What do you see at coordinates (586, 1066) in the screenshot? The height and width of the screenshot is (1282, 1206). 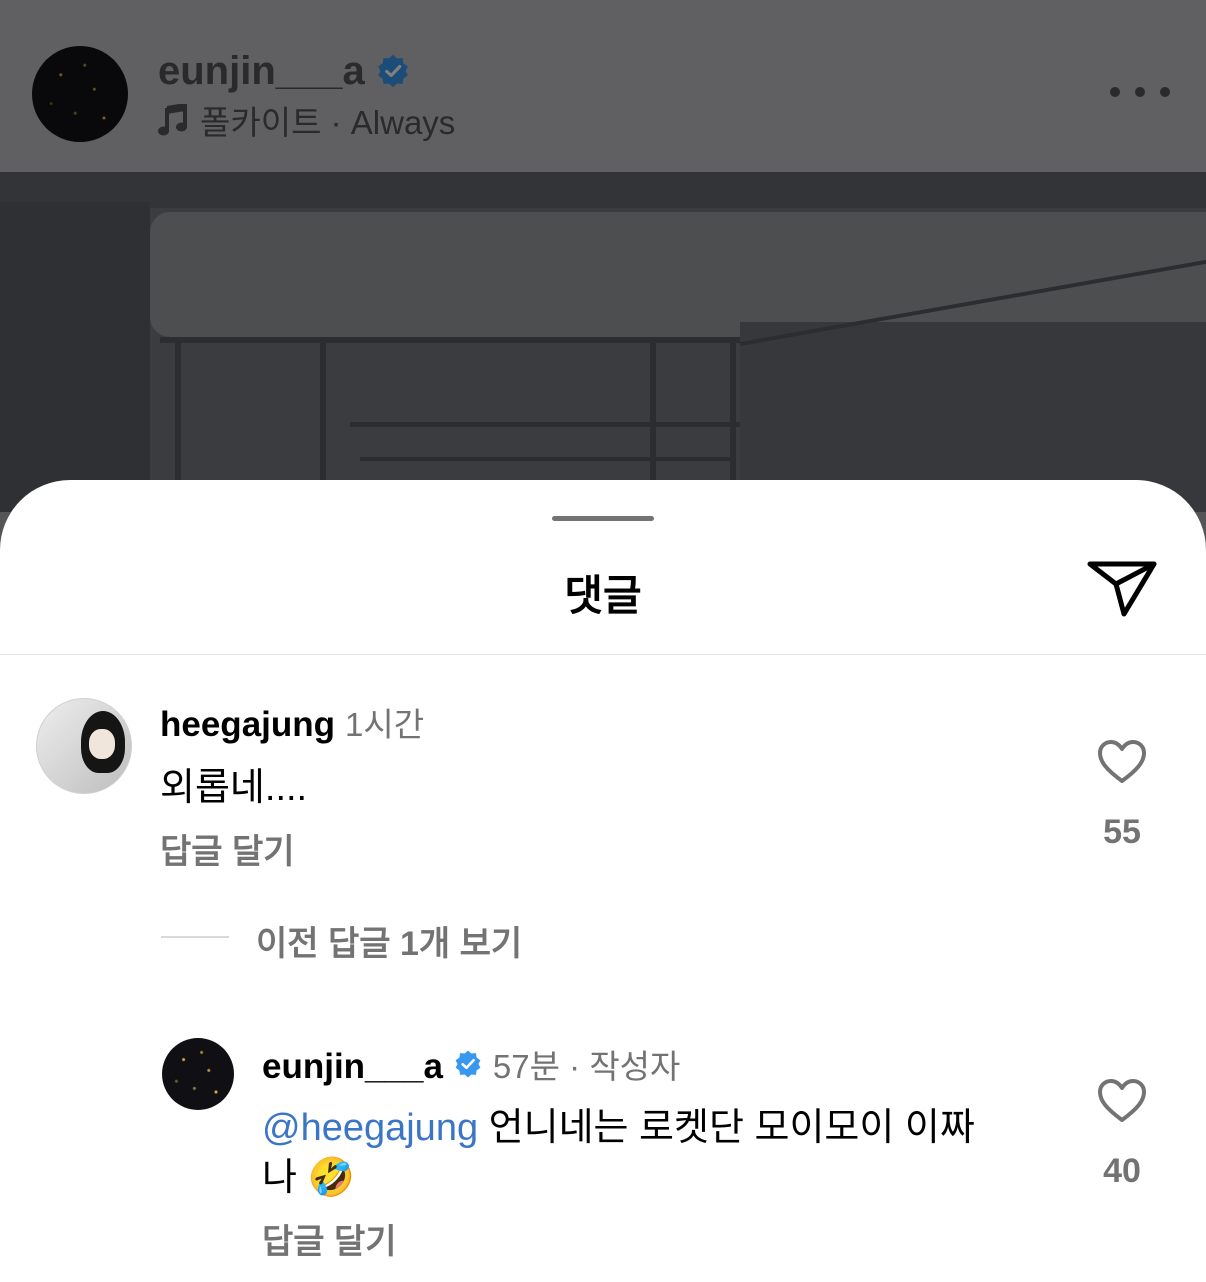 I see `reply-meta: 57분 · 작성자` at bounding box center [586, 1066].